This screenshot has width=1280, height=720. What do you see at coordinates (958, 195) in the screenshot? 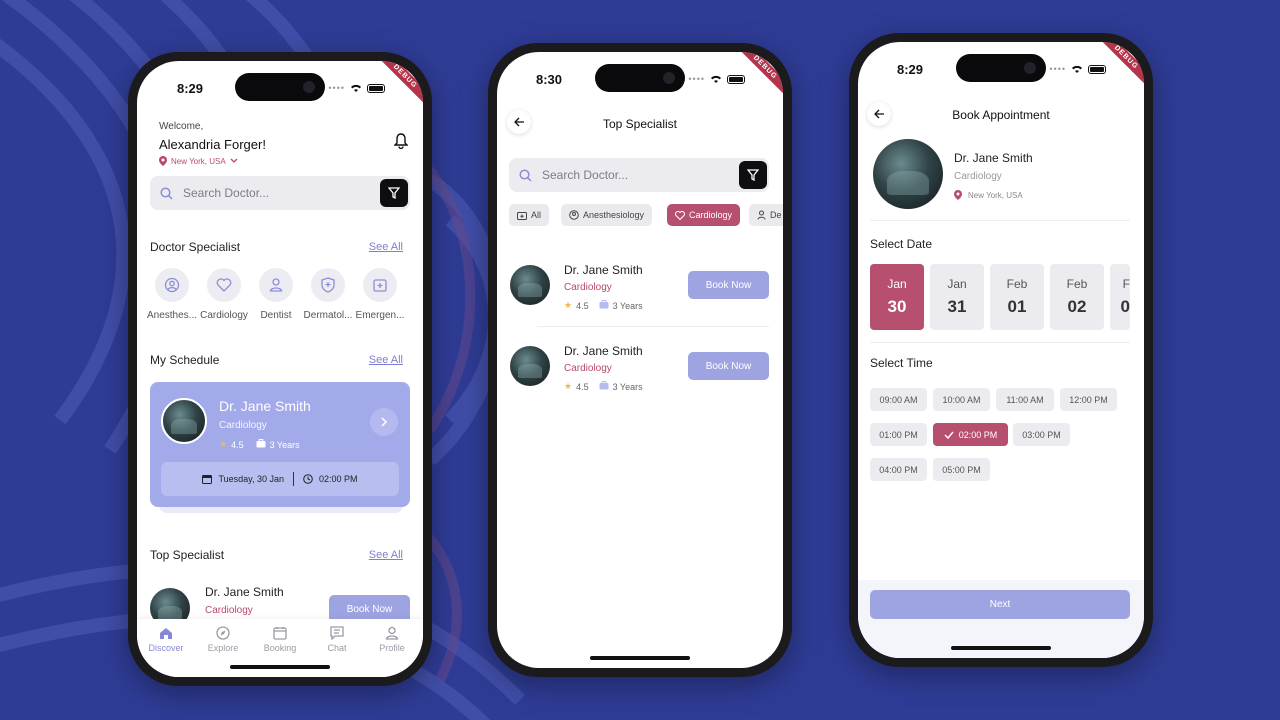
I see `location-pin-icon` at bounding box center [958, 195].